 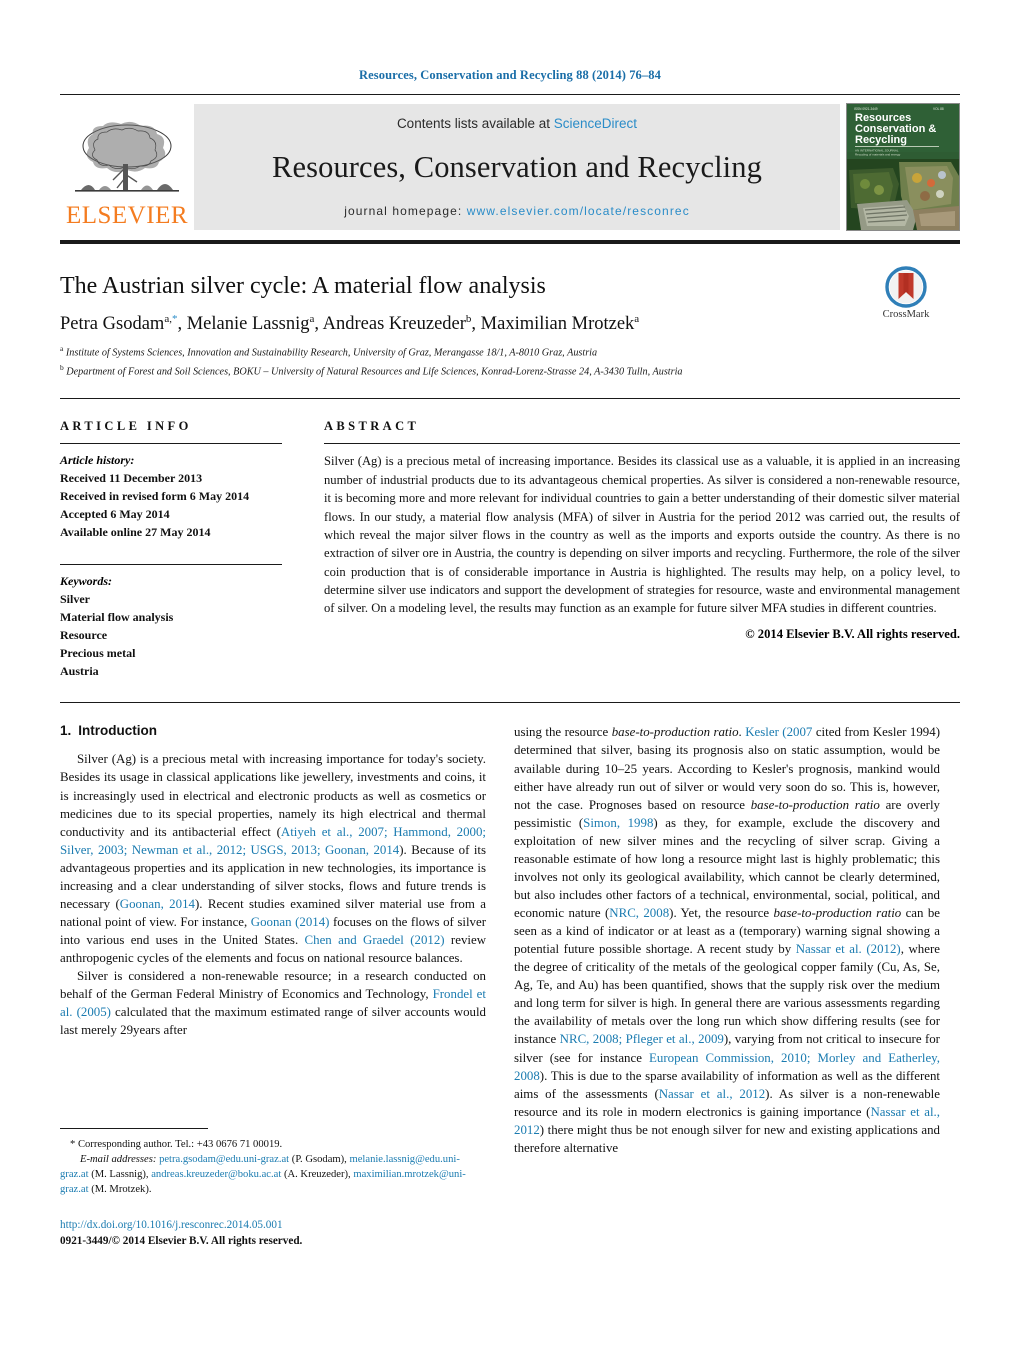 I want to click on affiliation-mark: a, so click(x=62, y=349).